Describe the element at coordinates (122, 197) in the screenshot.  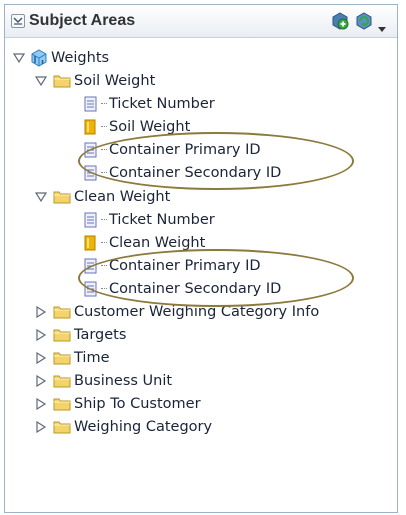
I see `folder-label: Clean Weight` at that location.